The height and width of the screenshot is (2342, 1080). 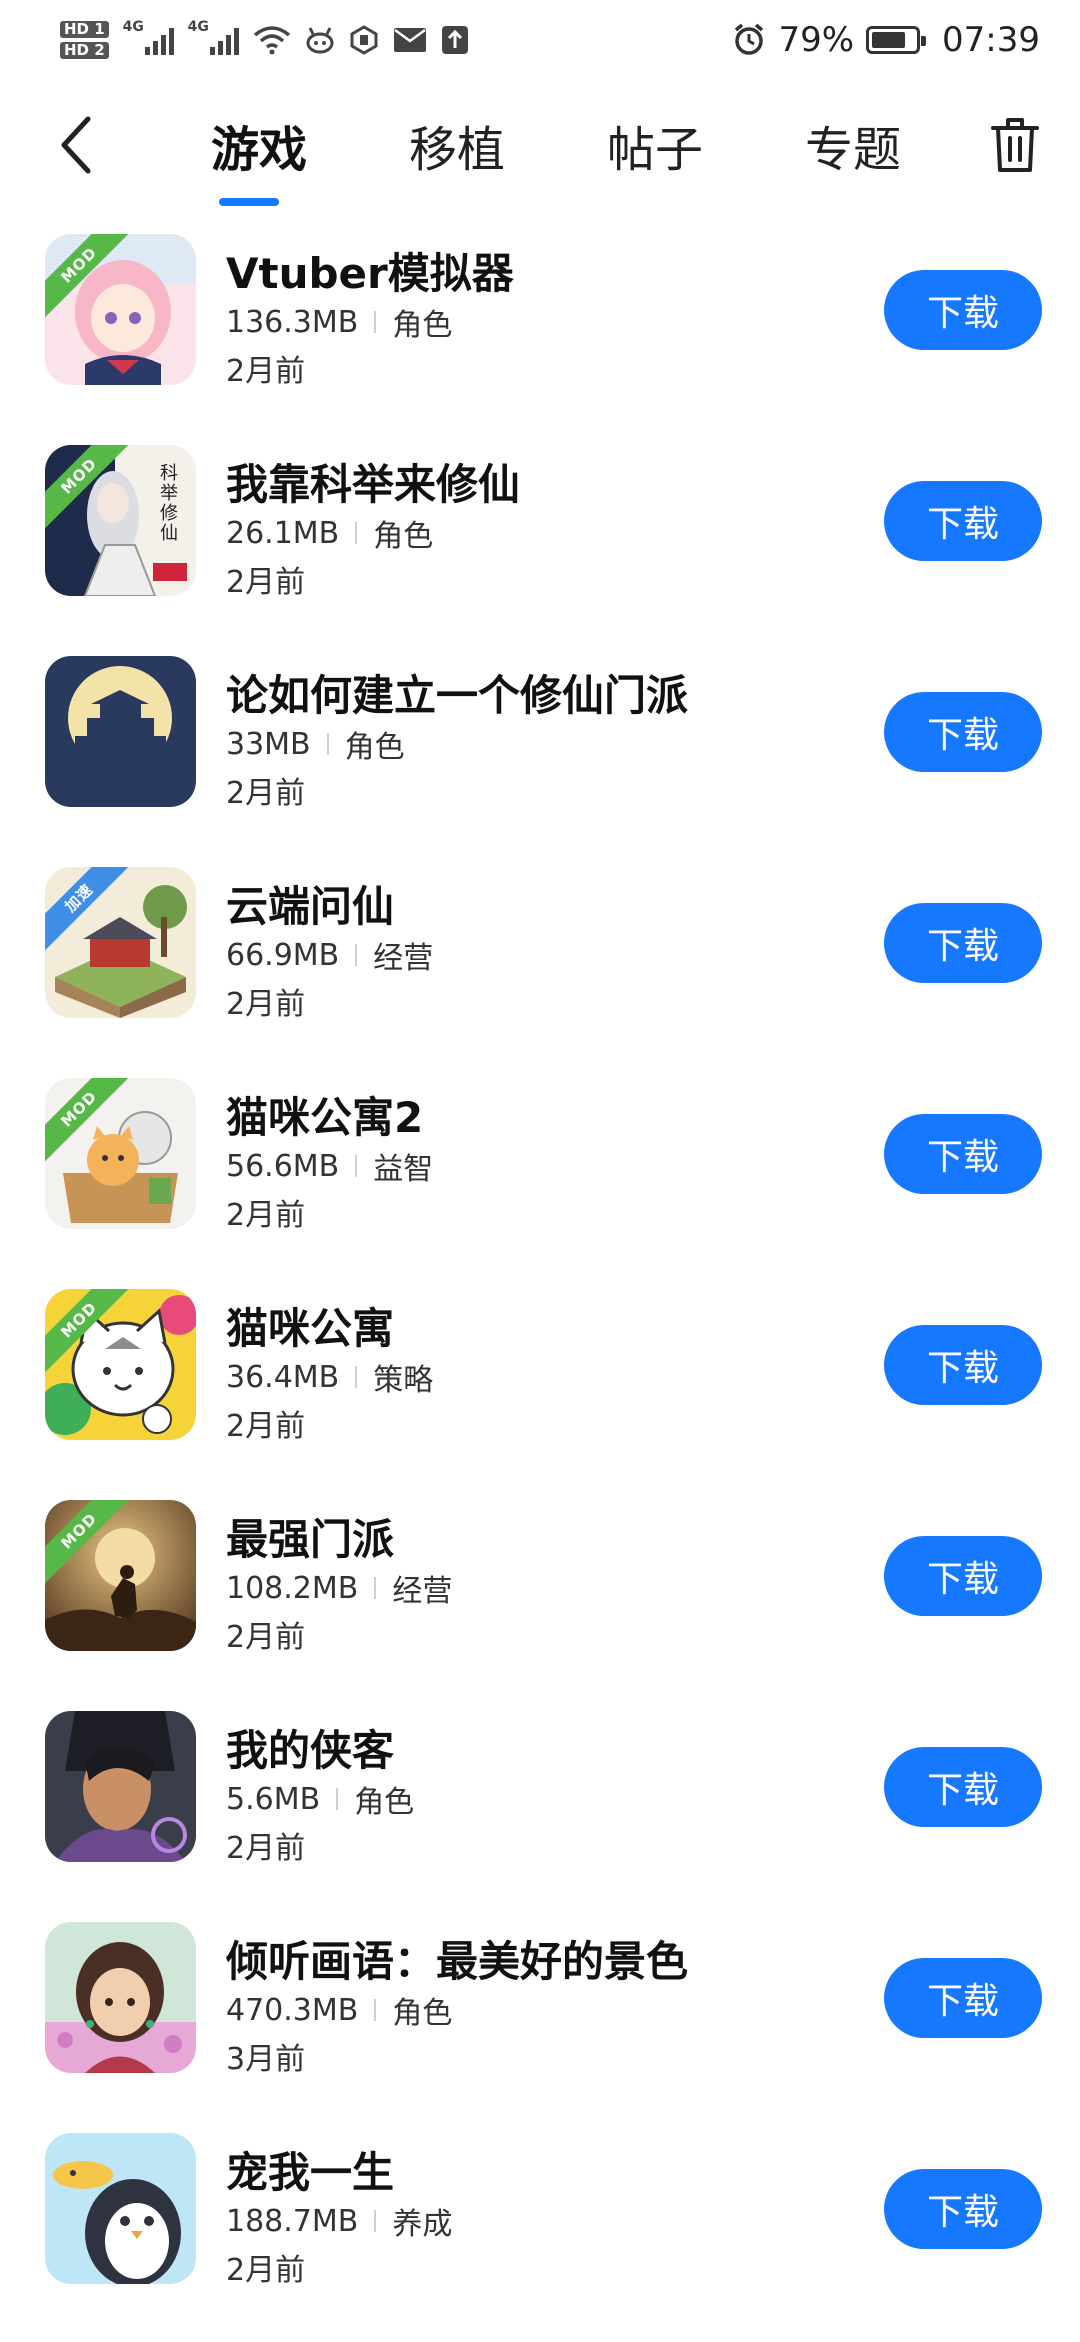 What do you see at coordinates (325, 1117) in the screenshot?
I see `app-title: 猫咪公寓2` at bounding box center [325, 1117].